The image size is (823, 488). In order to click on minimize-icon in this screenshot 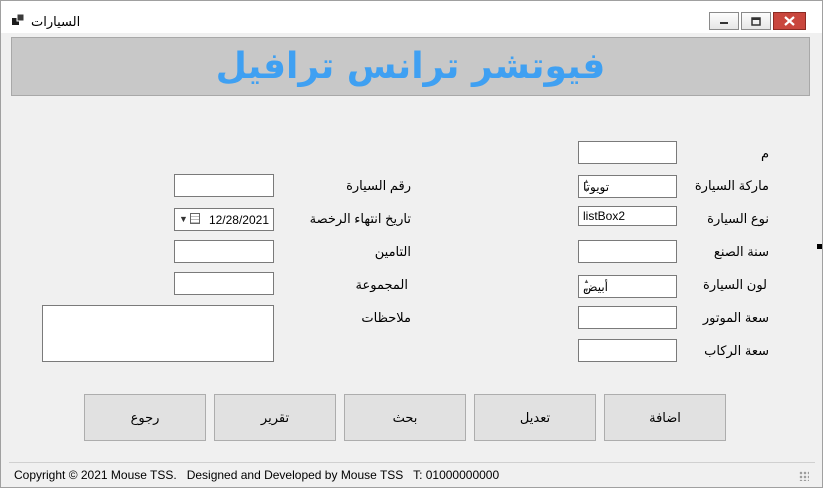, I will do `click(724, 23)`.